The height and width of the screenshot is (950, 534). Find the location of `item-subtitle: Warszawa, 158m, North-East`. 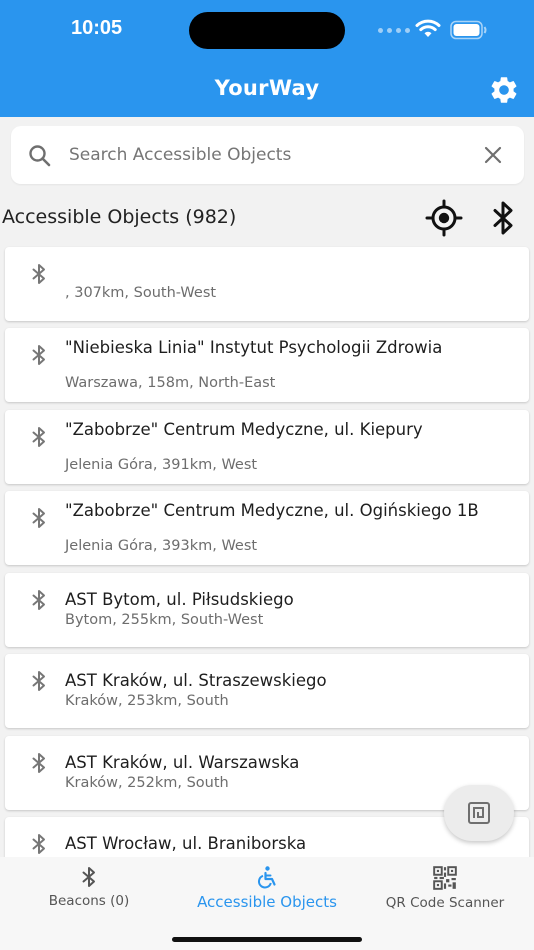

item-subtitle: Warszawa, 158m, North-East is located at coordinates (170, 383).